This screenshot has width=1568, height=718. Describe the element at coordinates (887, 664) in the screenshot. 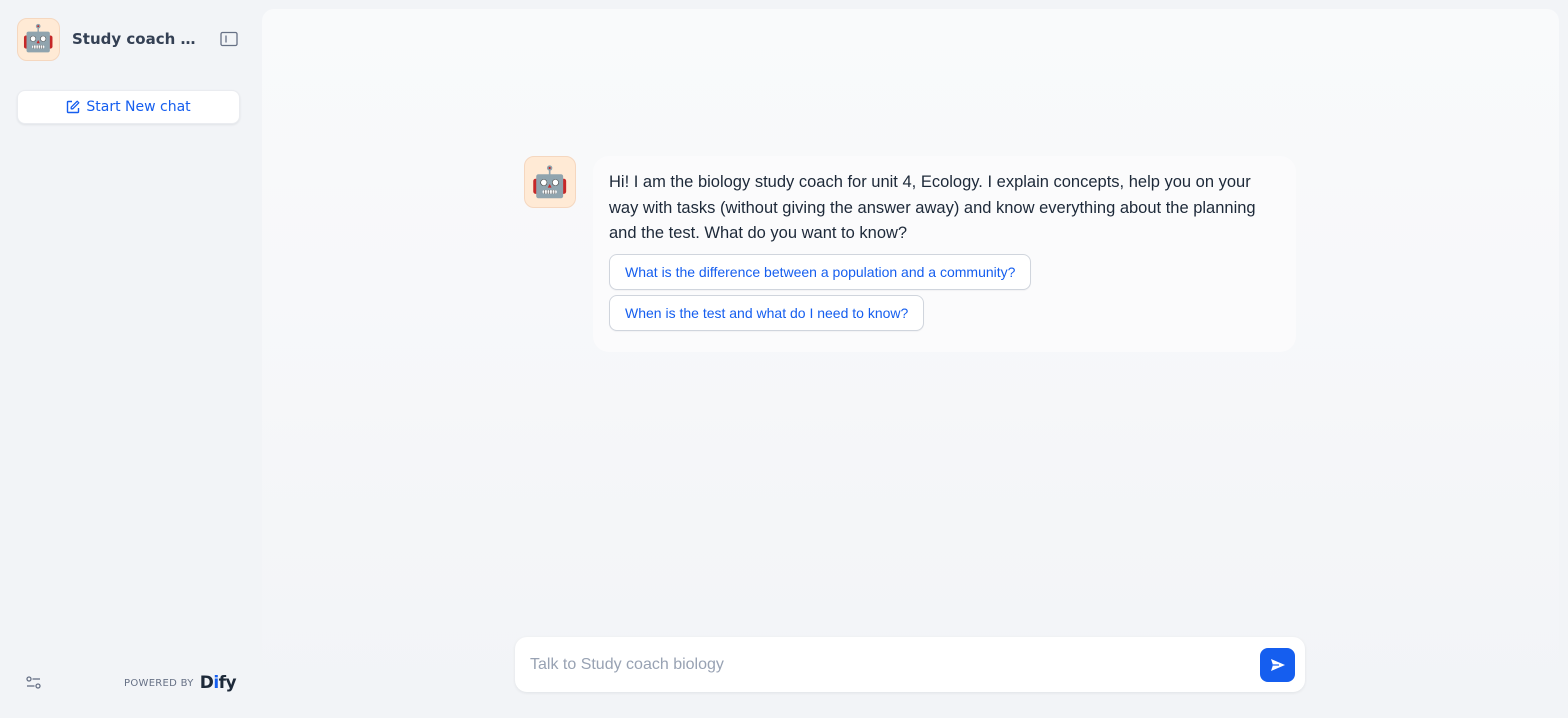

I see `chat-input` at that location.